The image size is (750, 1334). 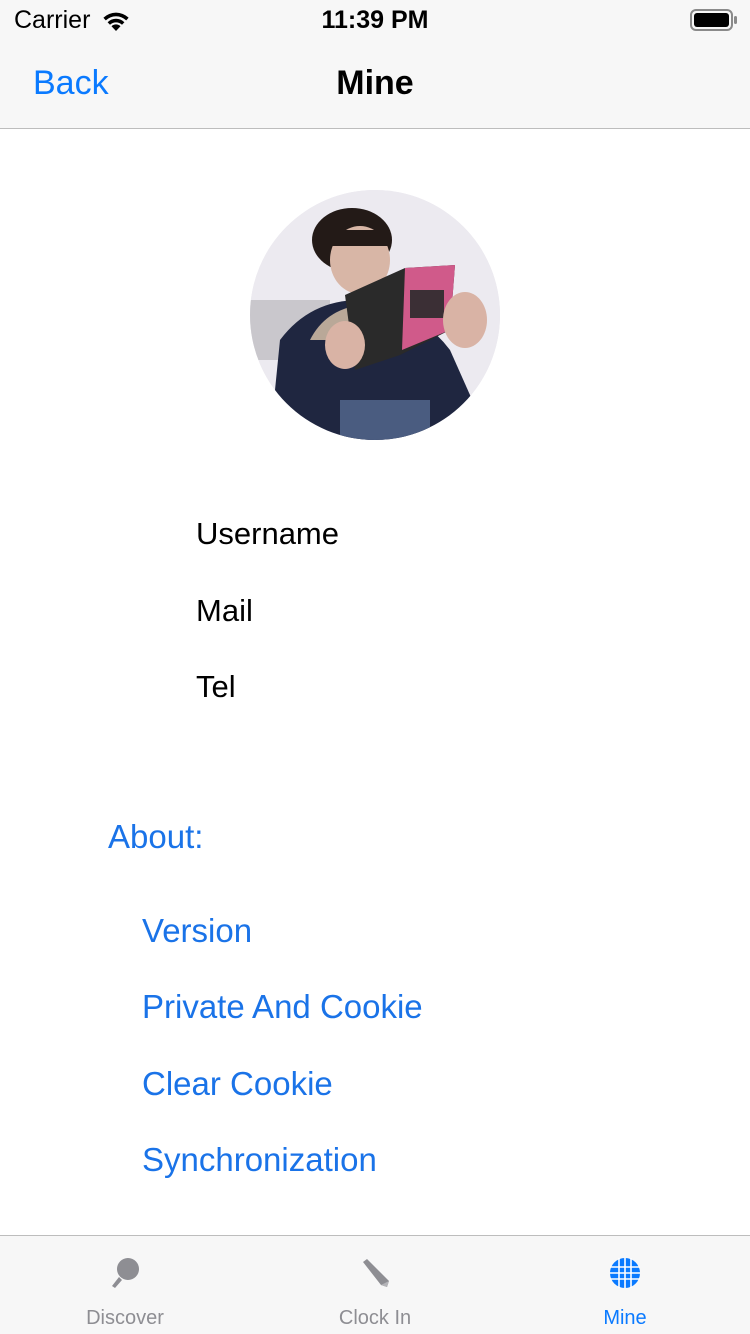 I want to click on clear-cookie-link: Clear Cookie, so click(x=237, y=1084).